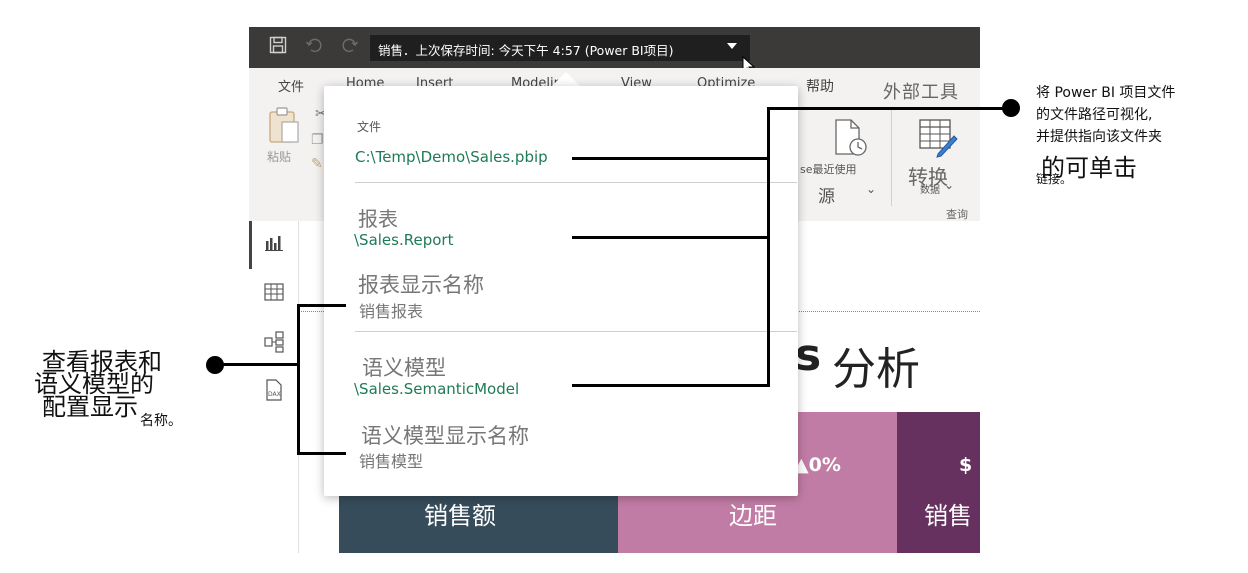 Image resolution: width=1248 pixels, height=573 pixels. I want to click on copy-icon: ❐, so click(317, 140).